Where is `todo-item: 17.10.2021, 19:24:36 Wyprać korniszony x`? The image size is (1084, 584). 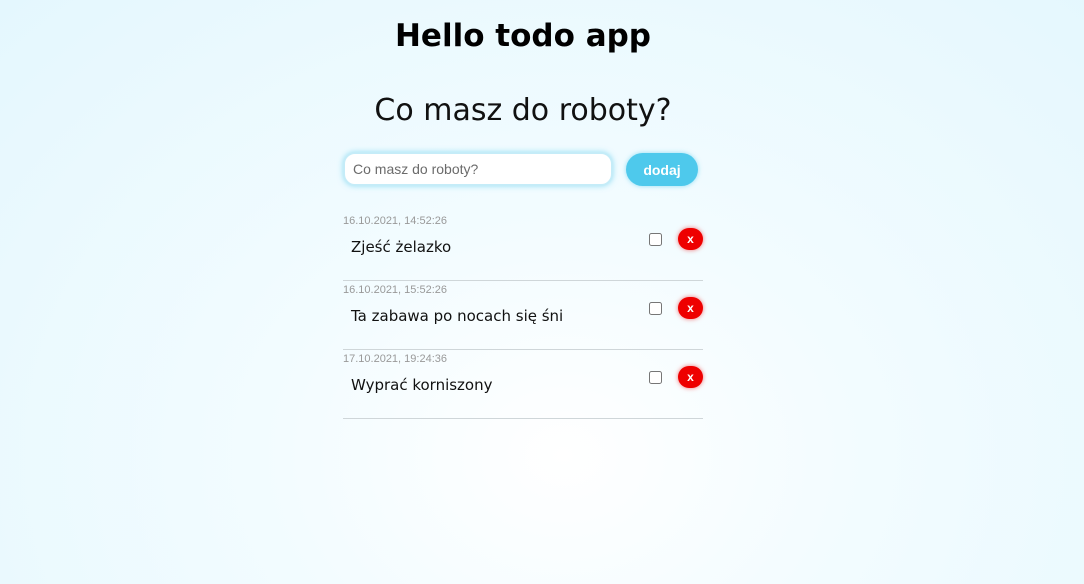
todo-item: 17.10.2021, 19:24:36 Wyprać korniszony x is located at coordinates (523, 384).